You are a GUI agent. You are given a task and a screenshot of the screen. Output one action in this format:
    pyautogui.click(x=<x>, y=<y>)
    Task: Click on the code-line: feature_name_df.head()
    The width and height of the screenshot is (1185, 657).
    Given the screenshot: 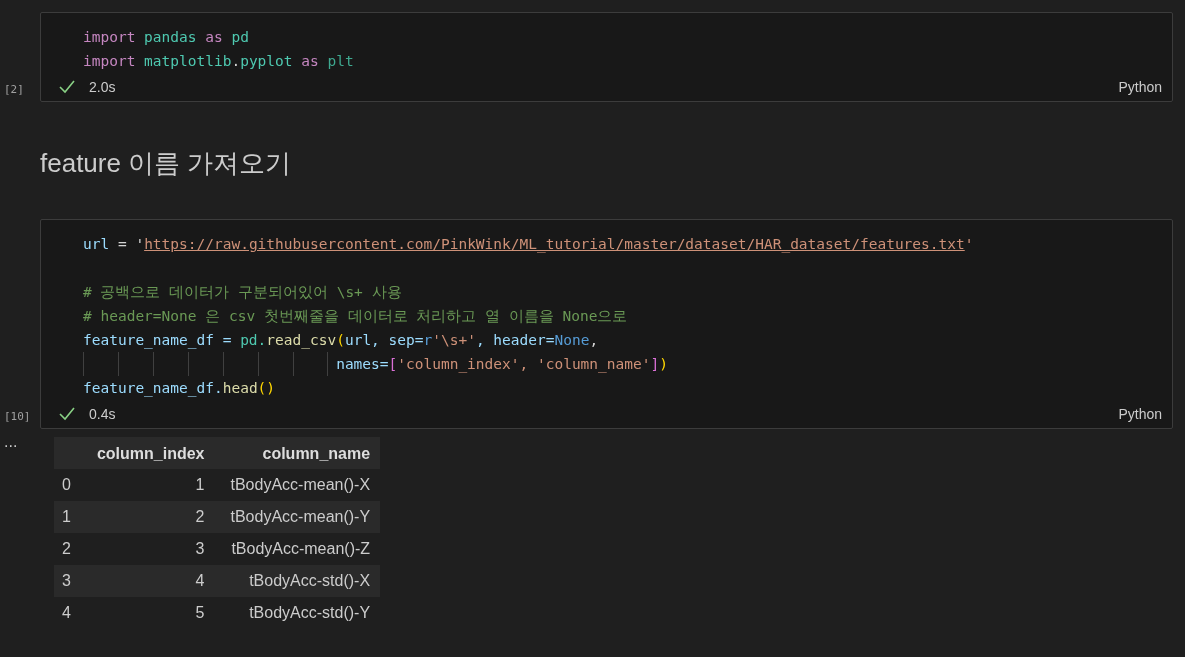 What is the action you would take?
    pyautogui.click(x=180, y=389)
    